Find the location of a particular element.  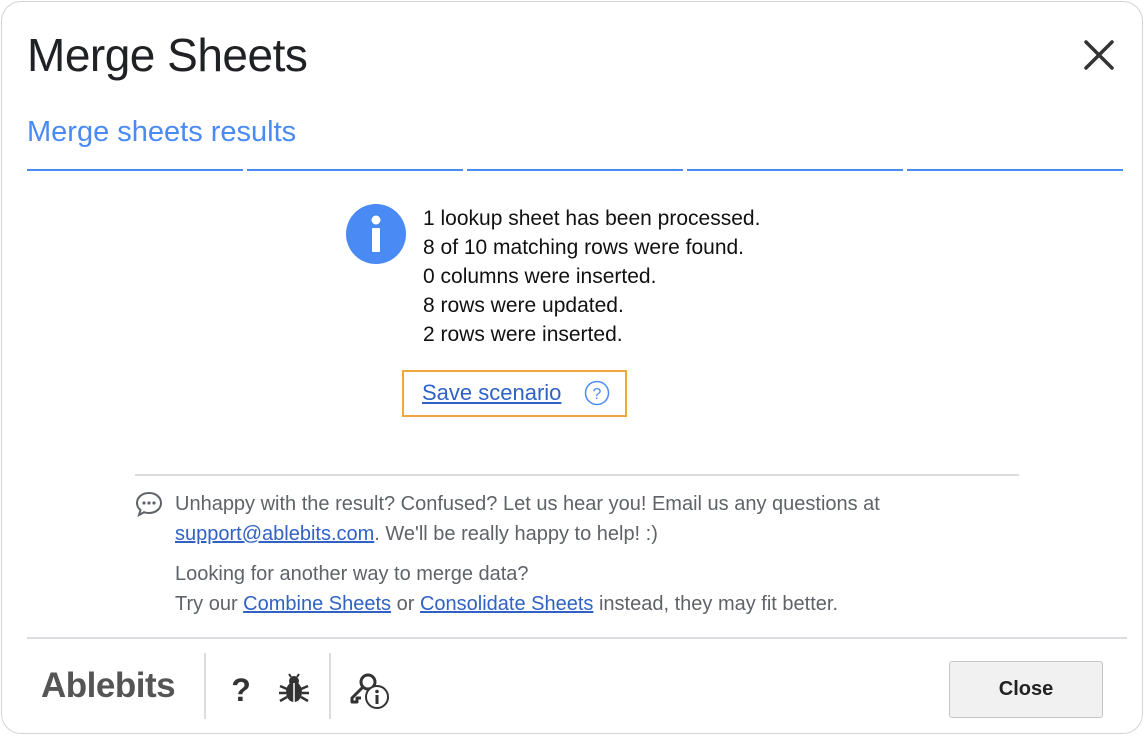

alt-prefix-text: Try our is located at coordinates (206, 604).